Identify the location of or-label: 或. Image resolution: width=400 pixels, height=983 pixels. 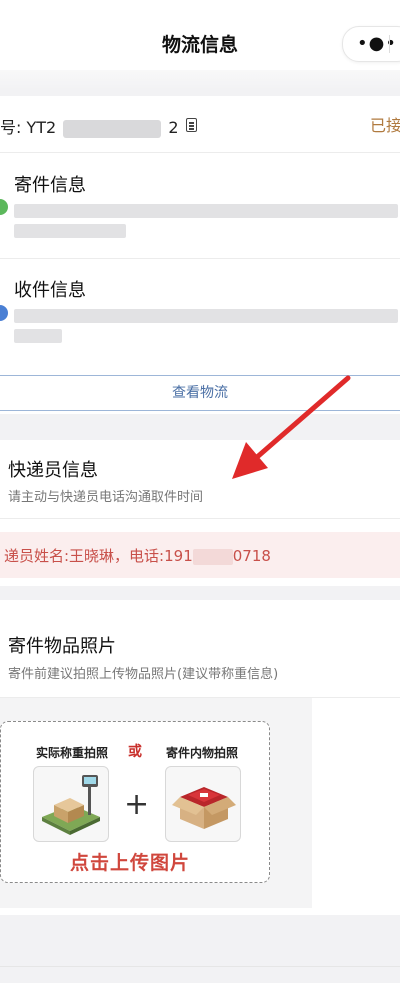
(135, 752).